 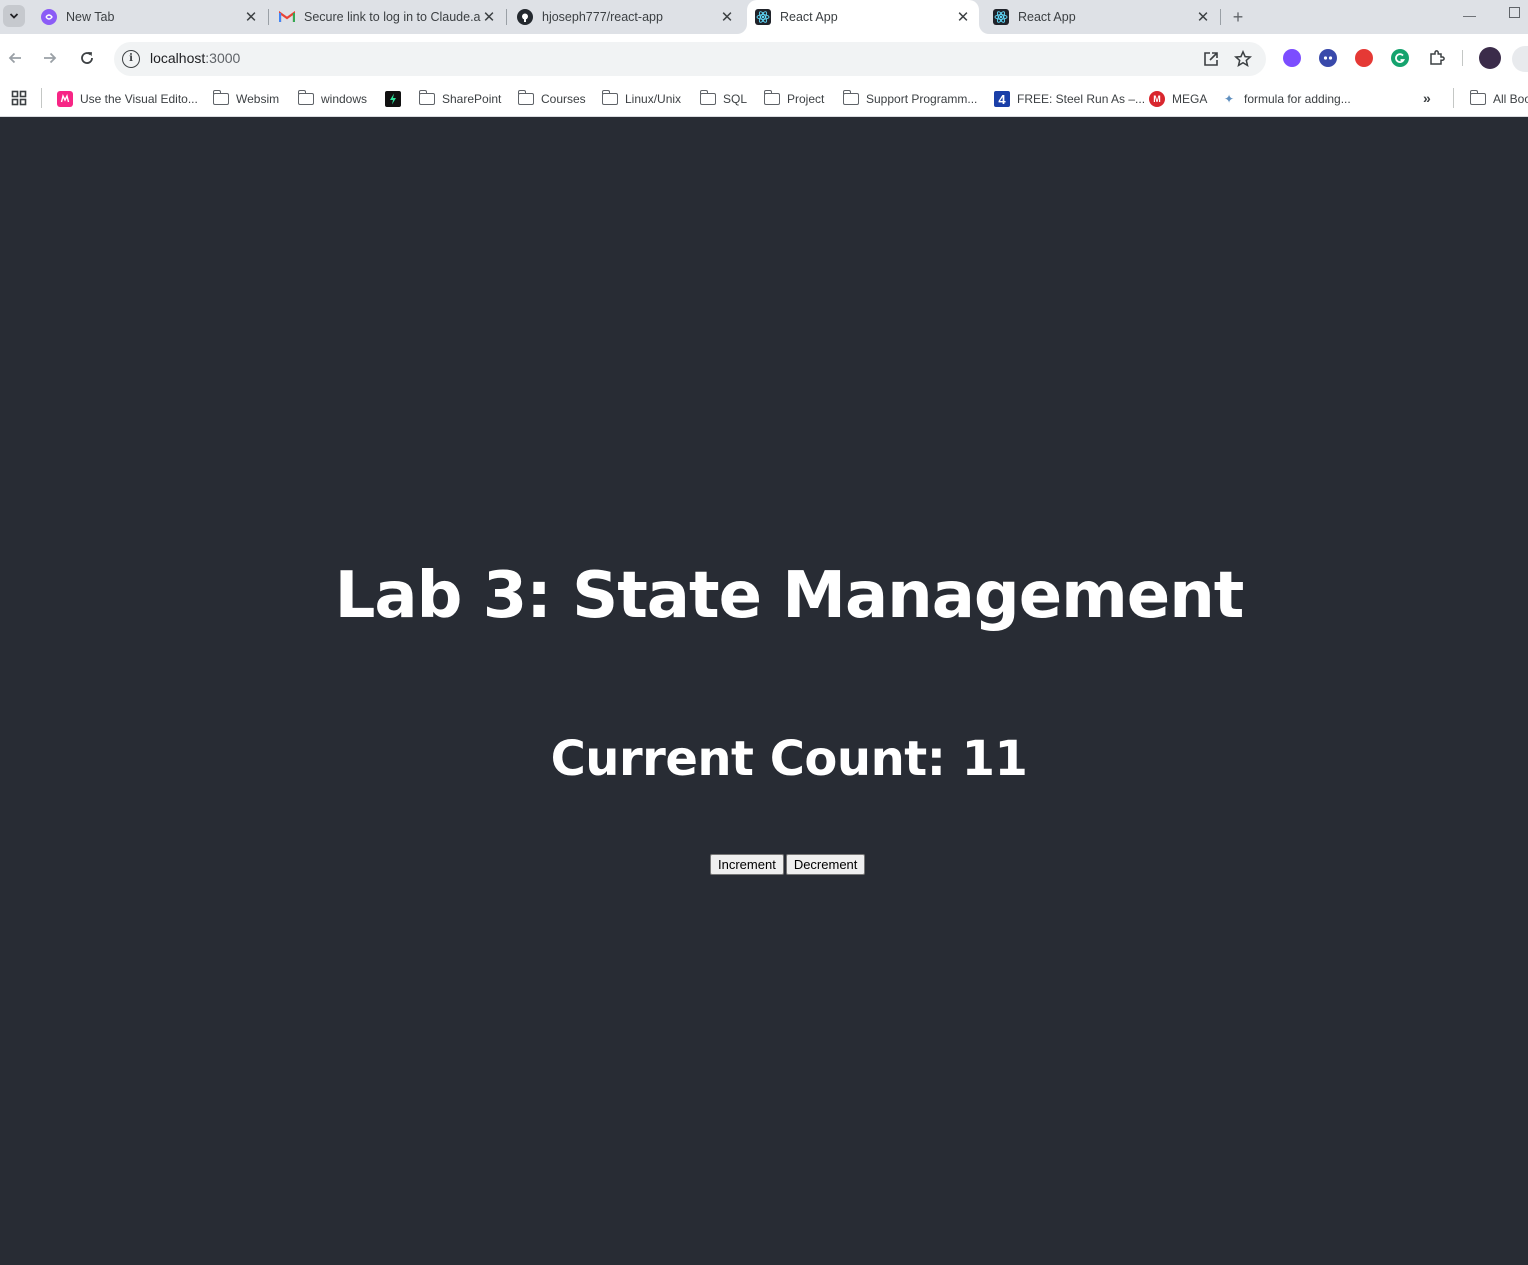 What do you see at coordinates (1400, 58) in the screenshot?
I see `grammarly-icon` at bounding box center [1400, 58].